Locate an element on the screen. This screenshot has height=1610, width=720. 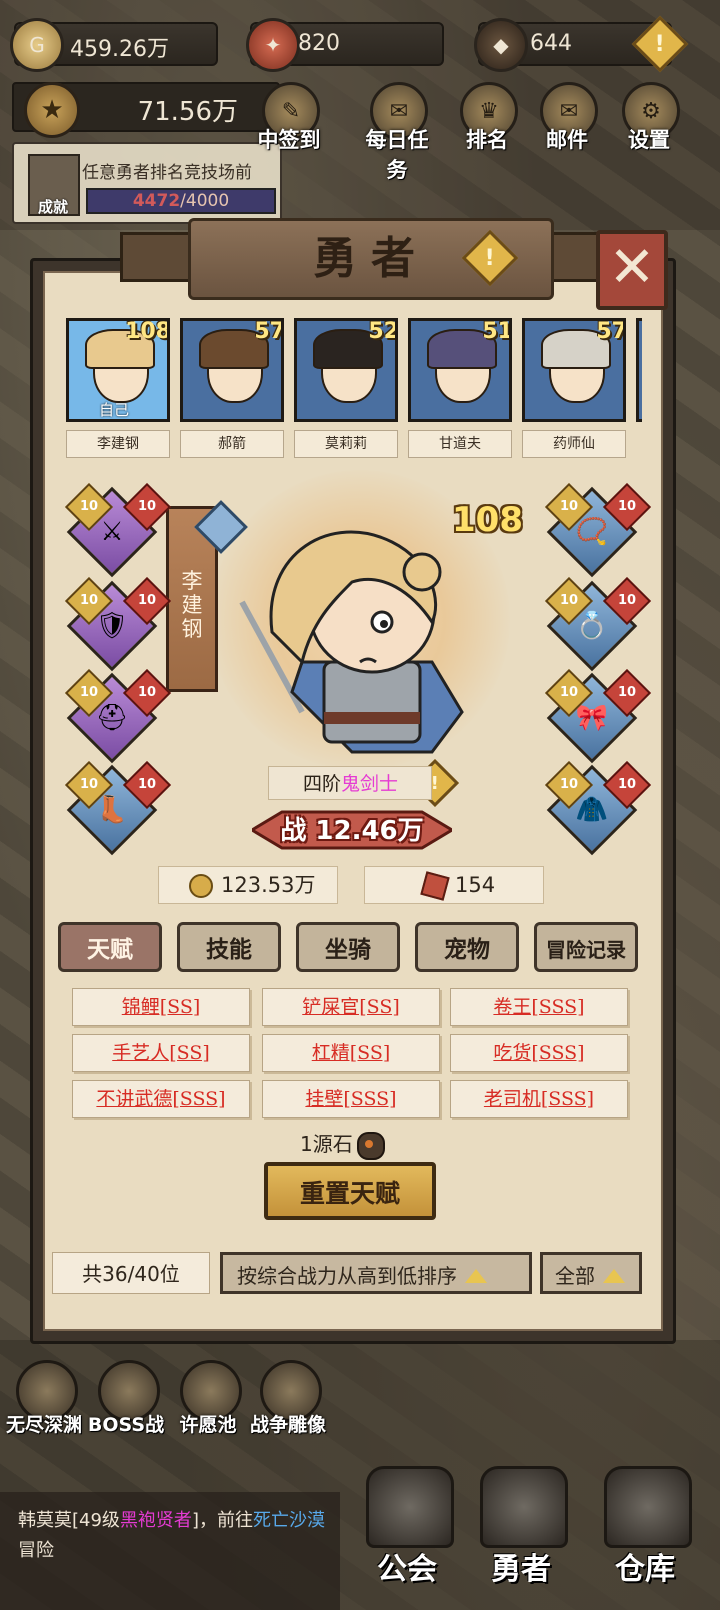
source-stone-icon is located at coordinates (370, 1145).